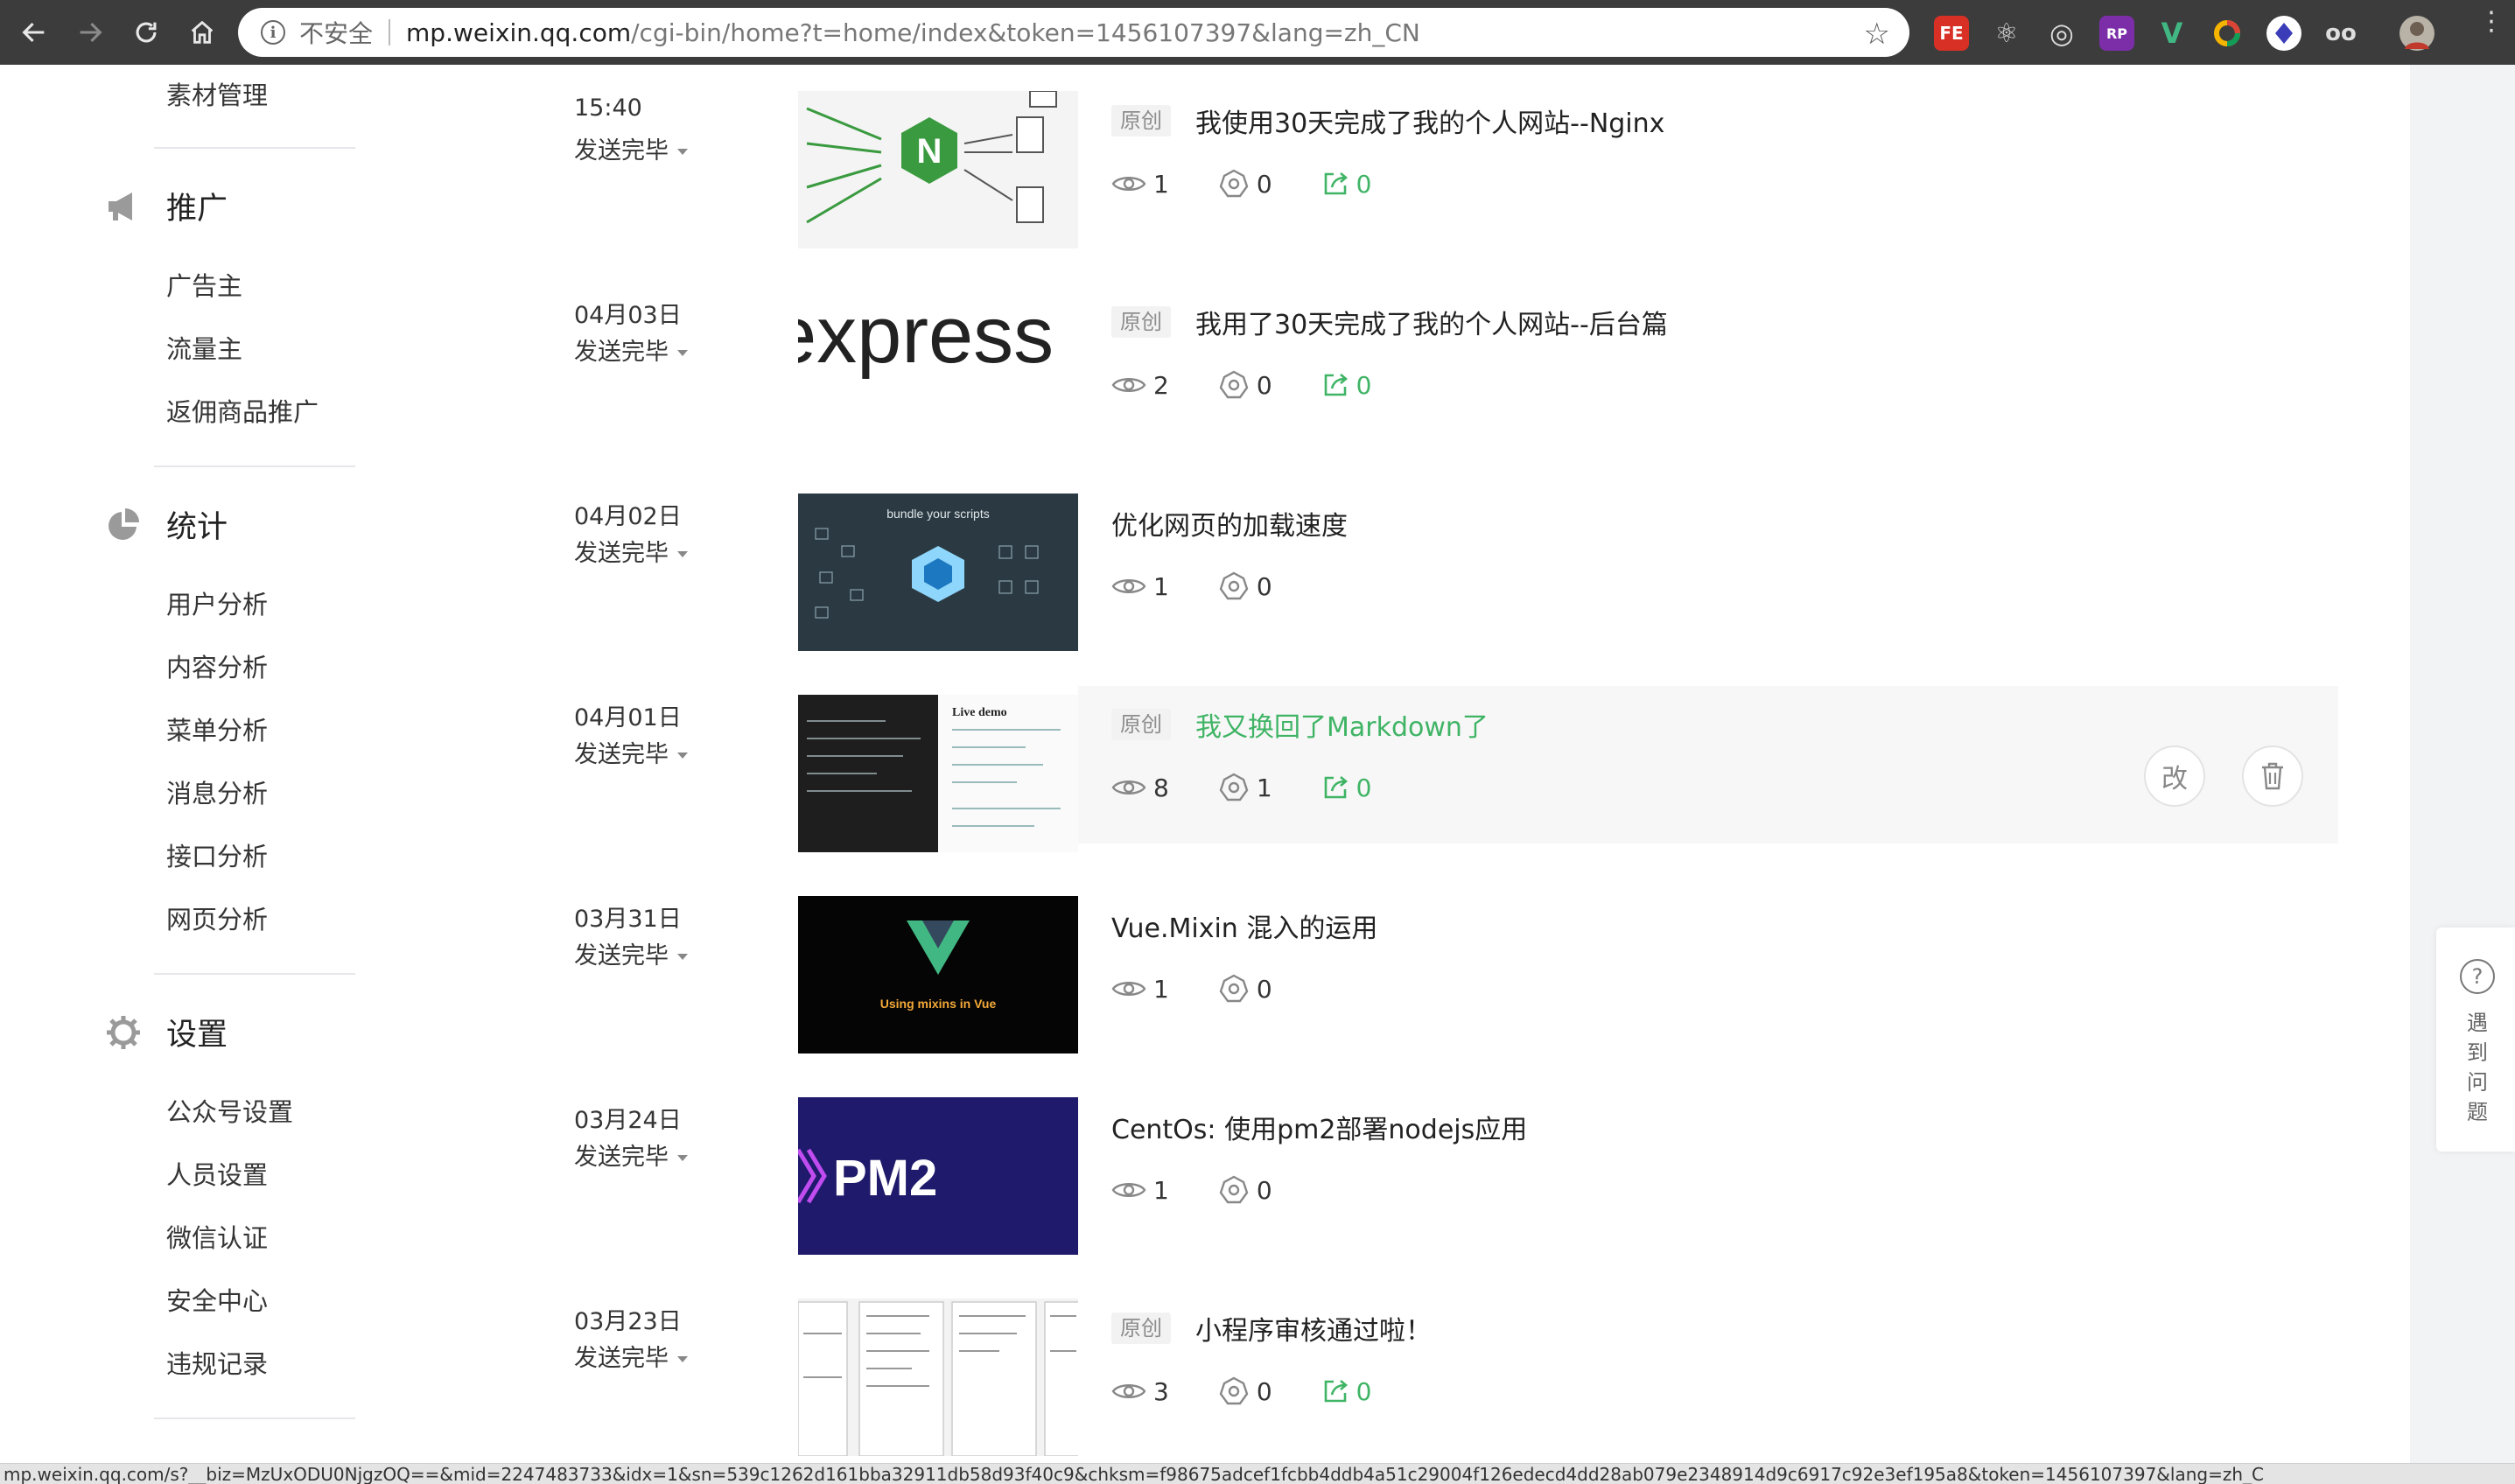 The image size is (2515, 1484). I want to click on help-float-button: ? 遇到问题, so click(2475, 1040).